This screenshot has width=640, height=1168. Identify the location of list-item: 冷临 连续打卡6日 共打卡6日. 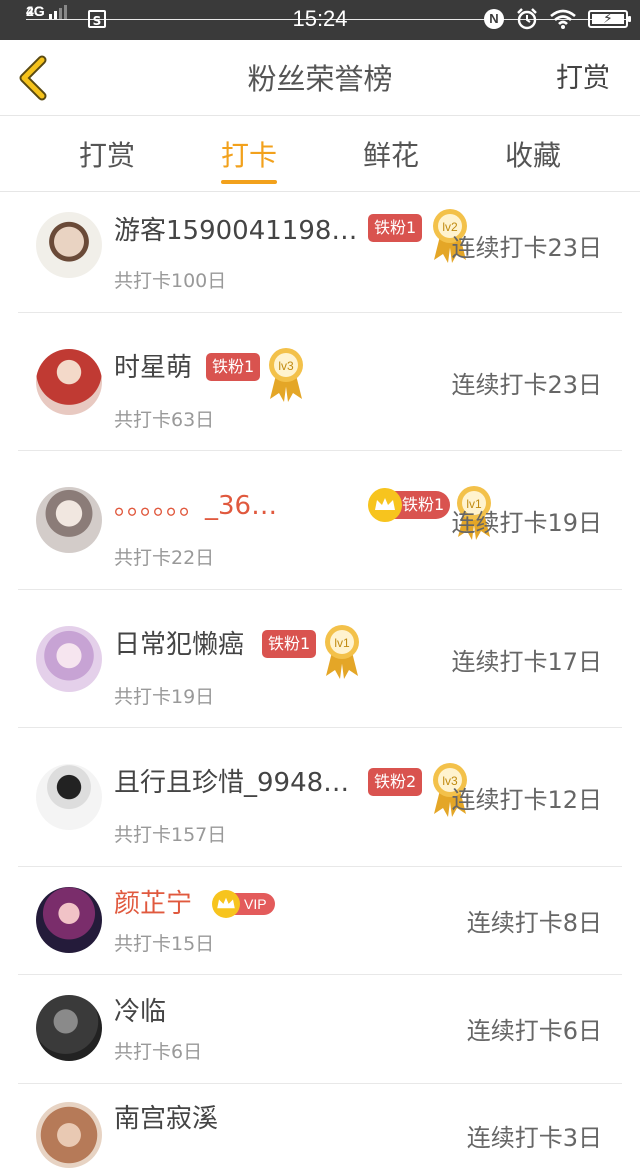
(320, 1029).